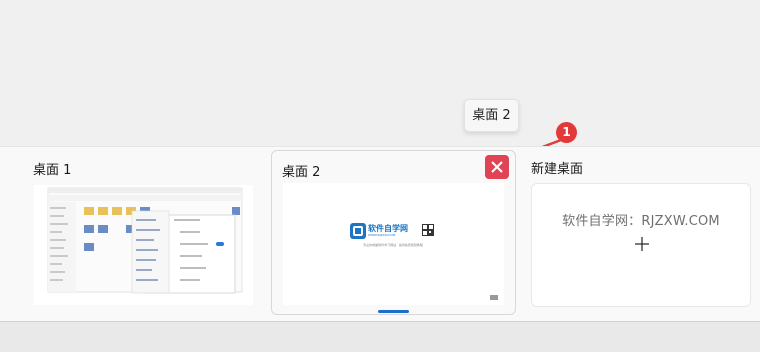  I want to click on close-icon, so click(497, 167).